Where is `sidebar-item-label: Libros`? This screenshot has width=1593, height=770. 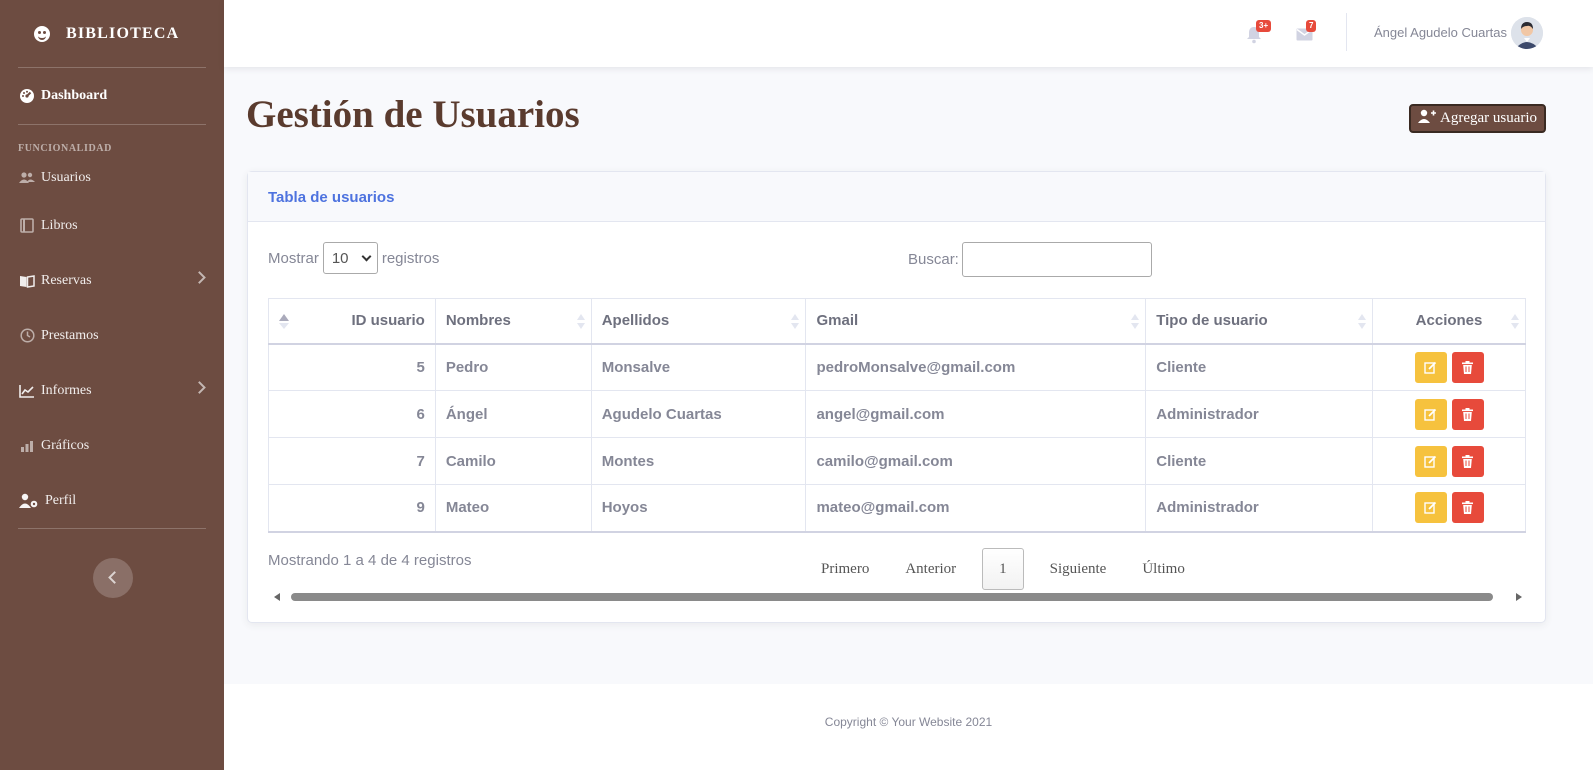
sidebar-item-label: Libros is located at coordinates (59, 225).